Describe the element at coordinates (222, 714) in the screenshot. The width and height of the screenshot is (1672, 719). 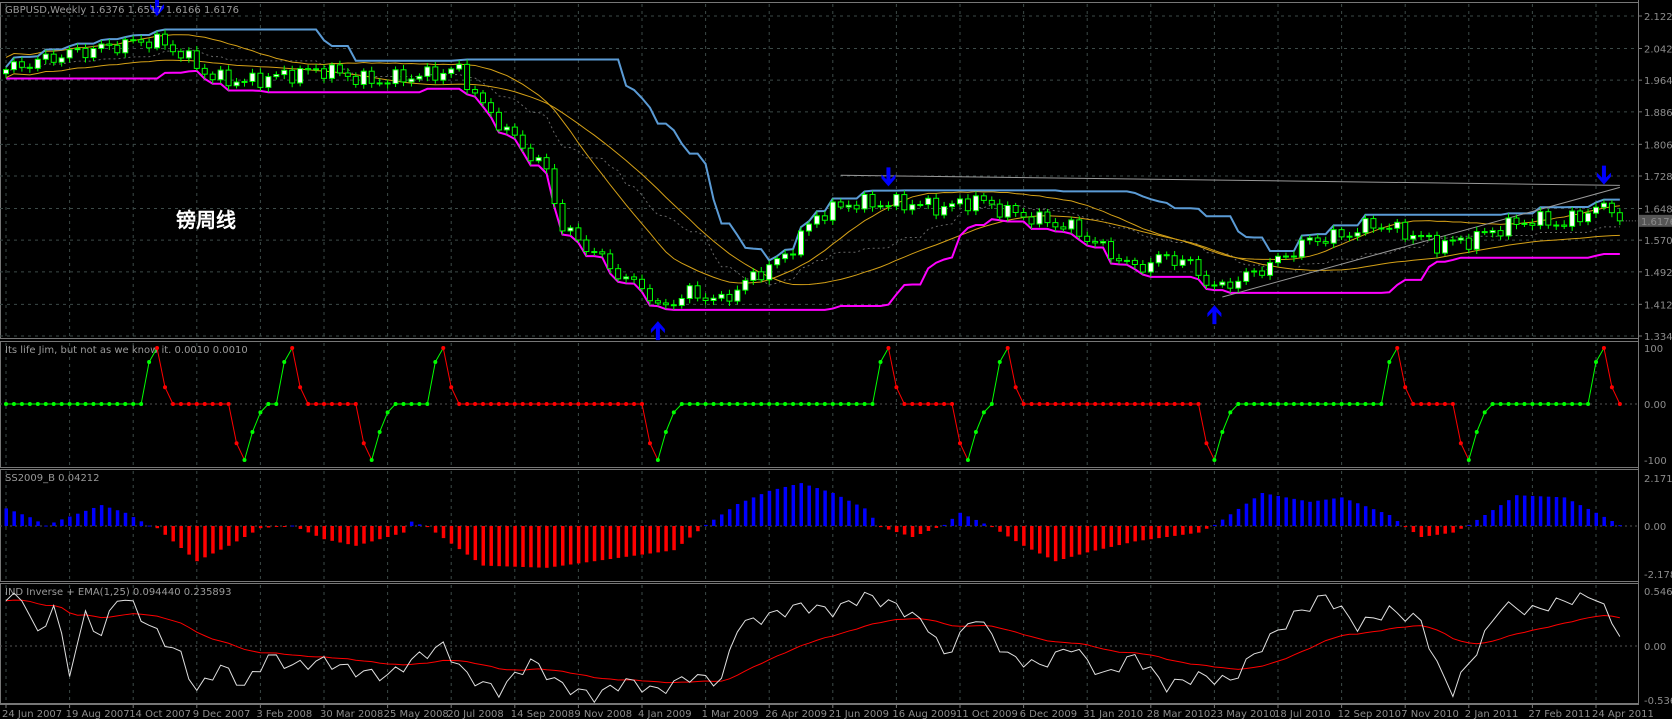
I see `date-label: 9 Dec 2007` at that location.